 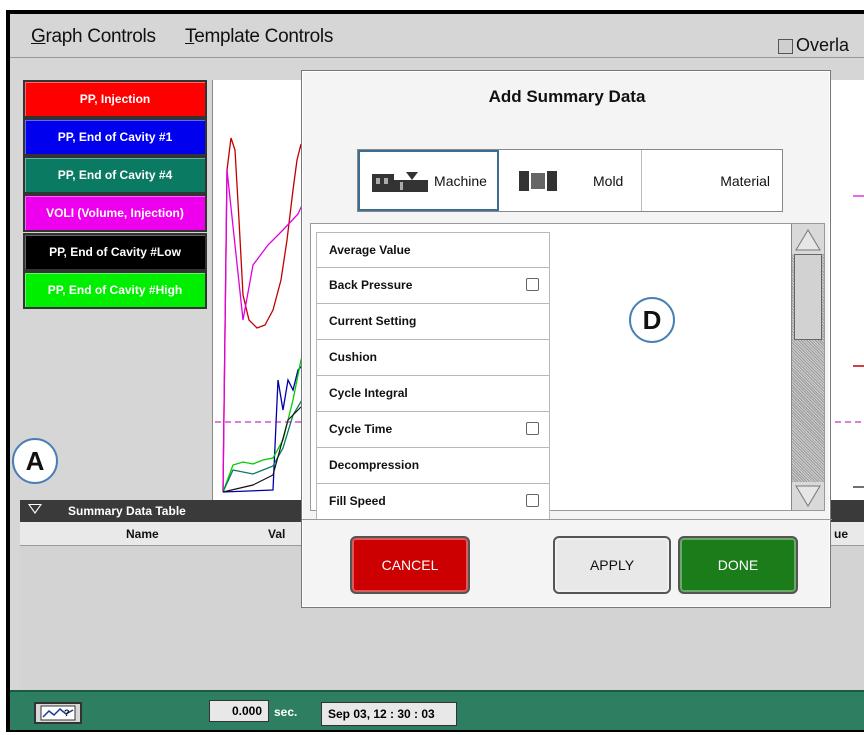 What do you see at coordinates (567, 519) in the screenshot?
I see `dialog-divider` at bounding box center [567, 519].